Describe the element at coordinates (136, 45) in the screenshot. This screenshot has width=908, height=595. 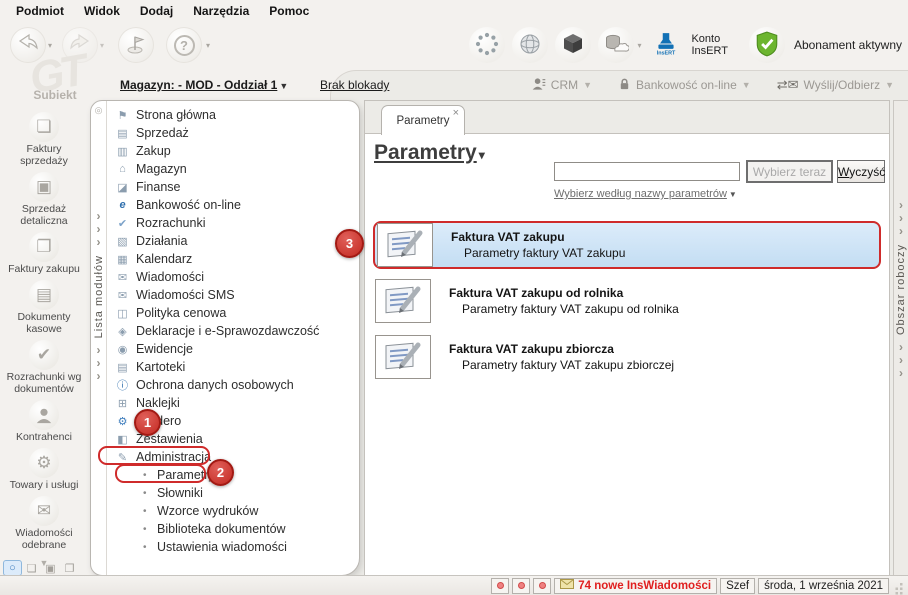
I see `flag-button` at that location.